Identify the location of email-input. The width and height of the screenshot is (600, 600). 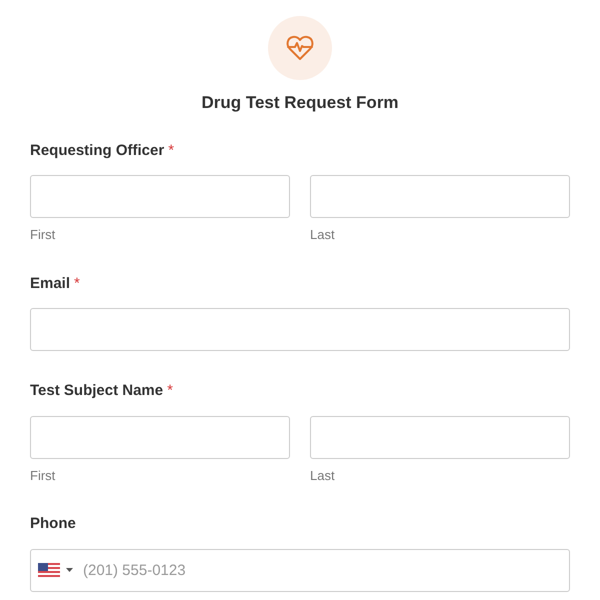
(300, 329).